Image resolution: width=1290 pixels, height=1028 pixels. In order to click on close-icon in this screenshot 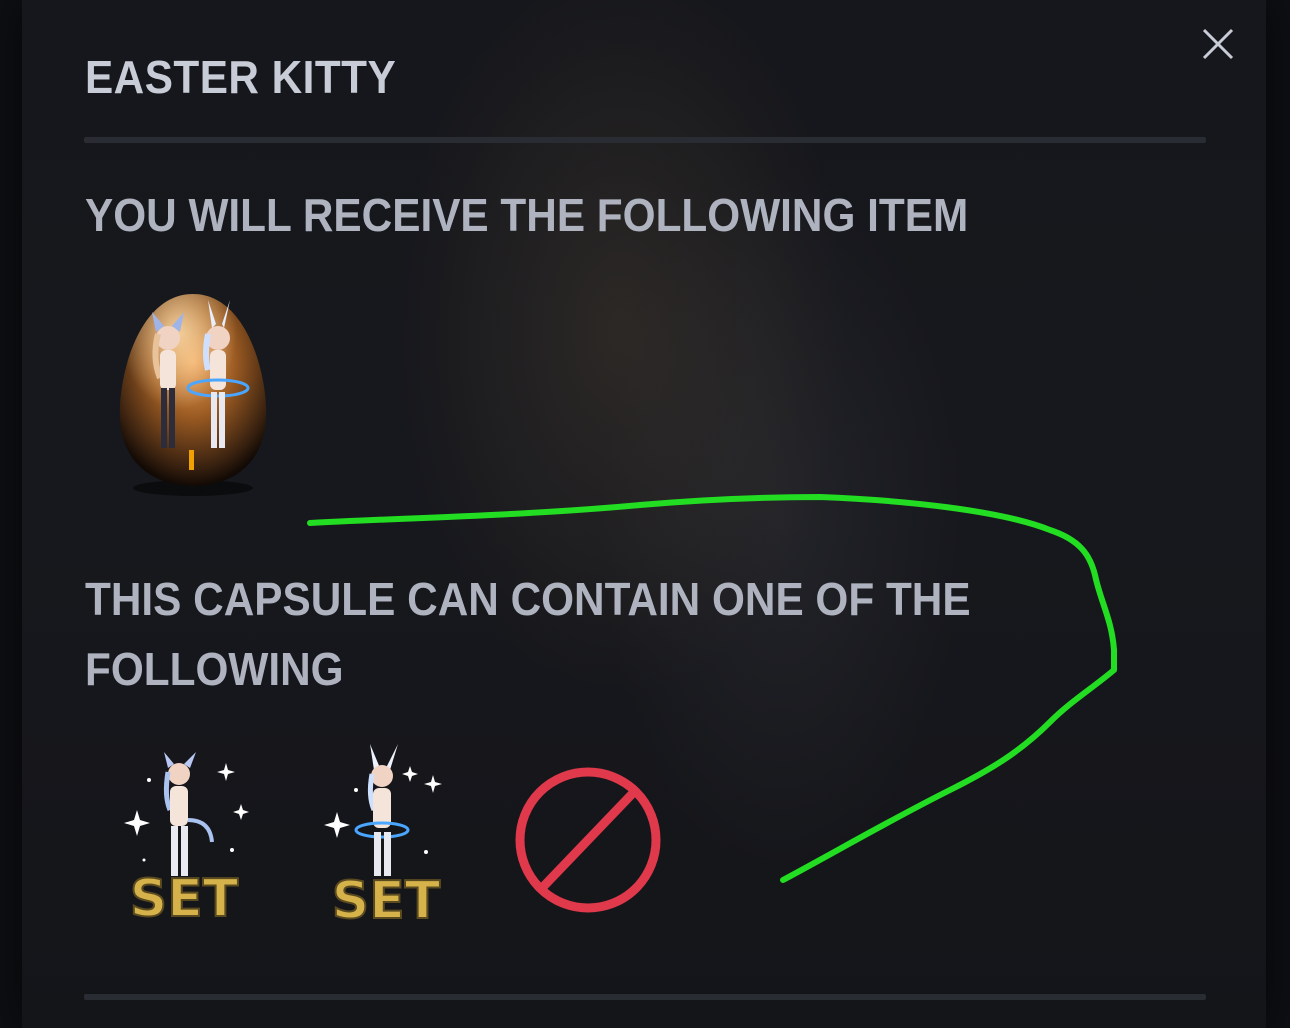, I will do `click(1218, 44)`.